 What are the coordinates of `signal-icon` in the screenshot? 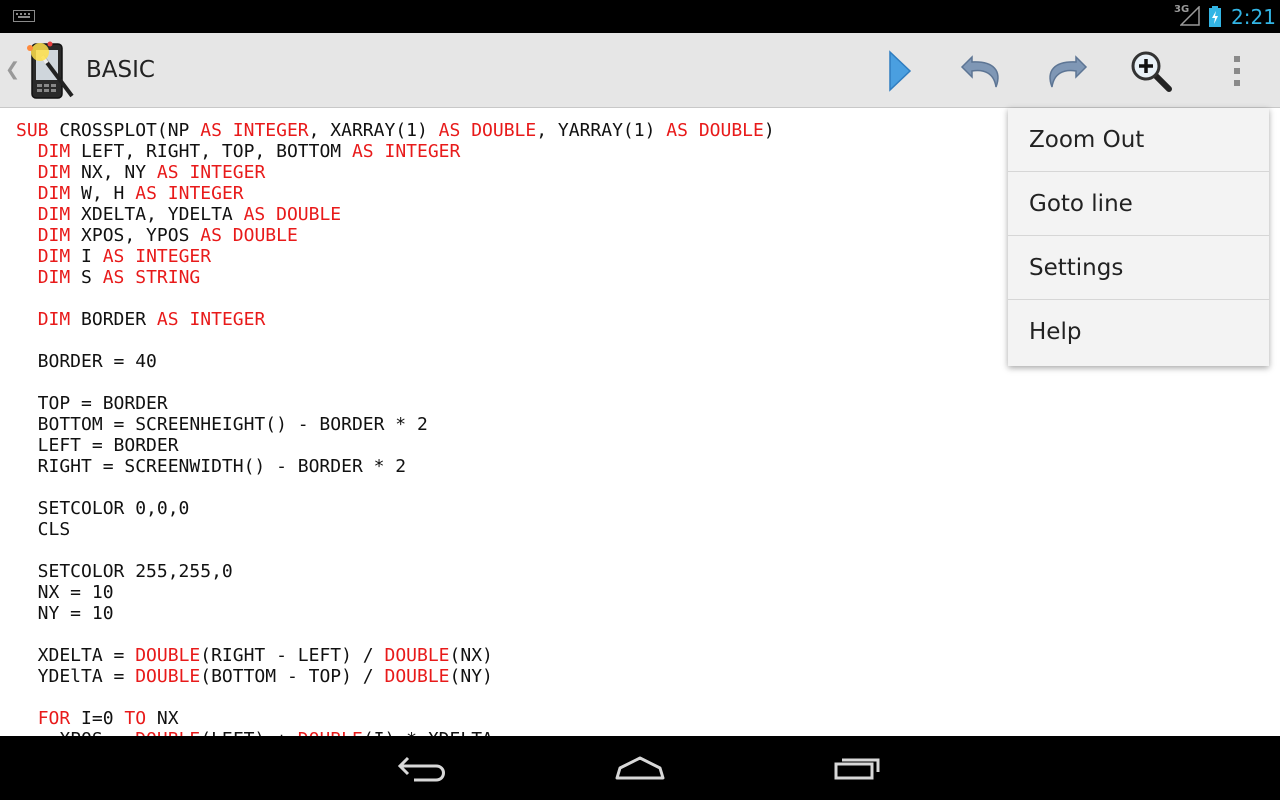 It's located at (1190, 16).